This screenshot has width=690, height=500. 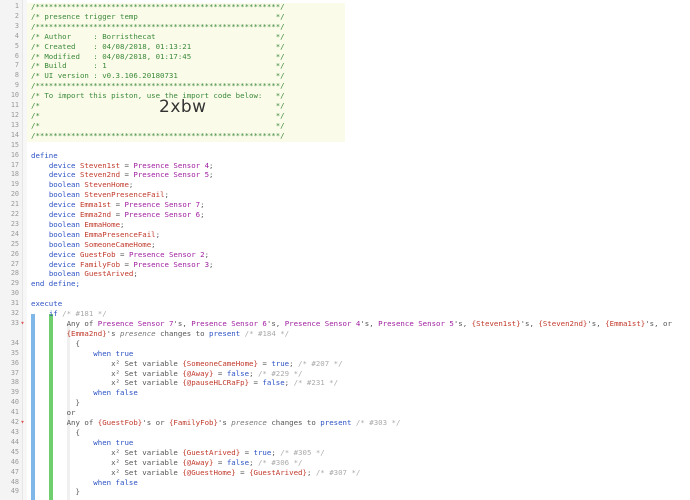 What do you see at coordinates (345, 185) in the screenshot?
I see `code-line: 19 boolean StevenHome;` at bounding box center [345, 185].